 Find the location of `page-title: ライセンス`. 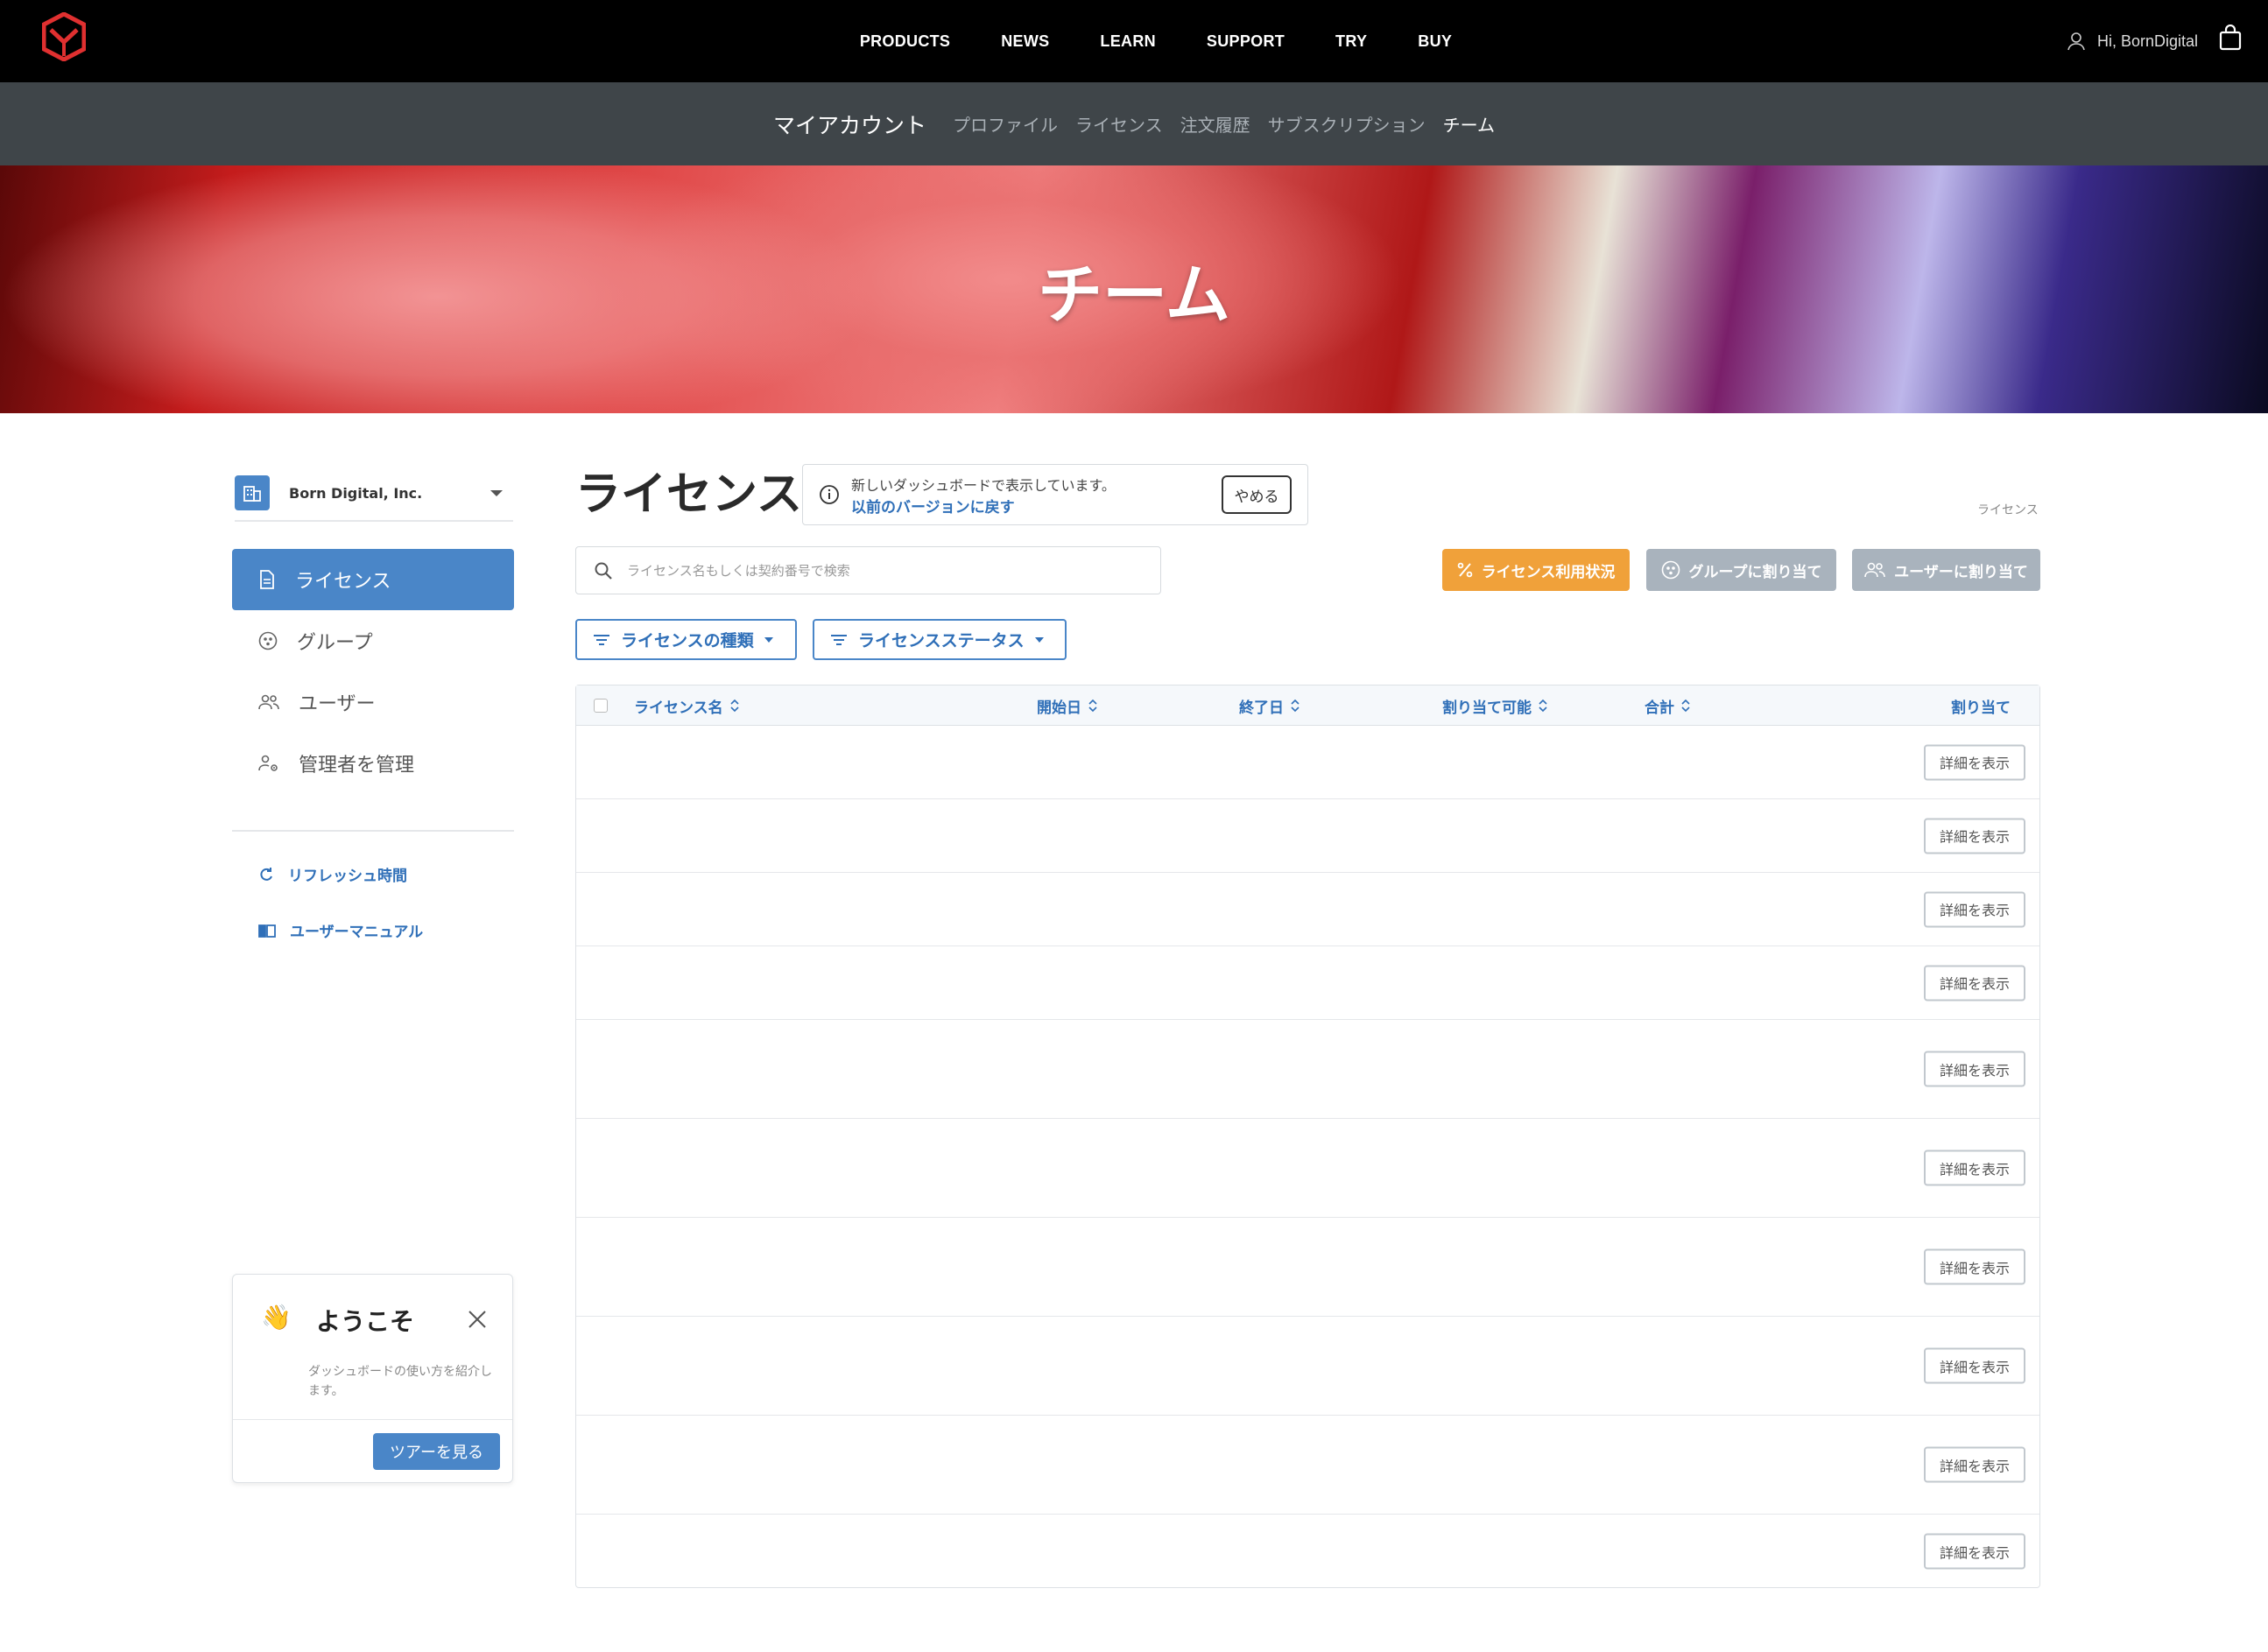

page-title: ライセンス is located at coordinates (688, 494).